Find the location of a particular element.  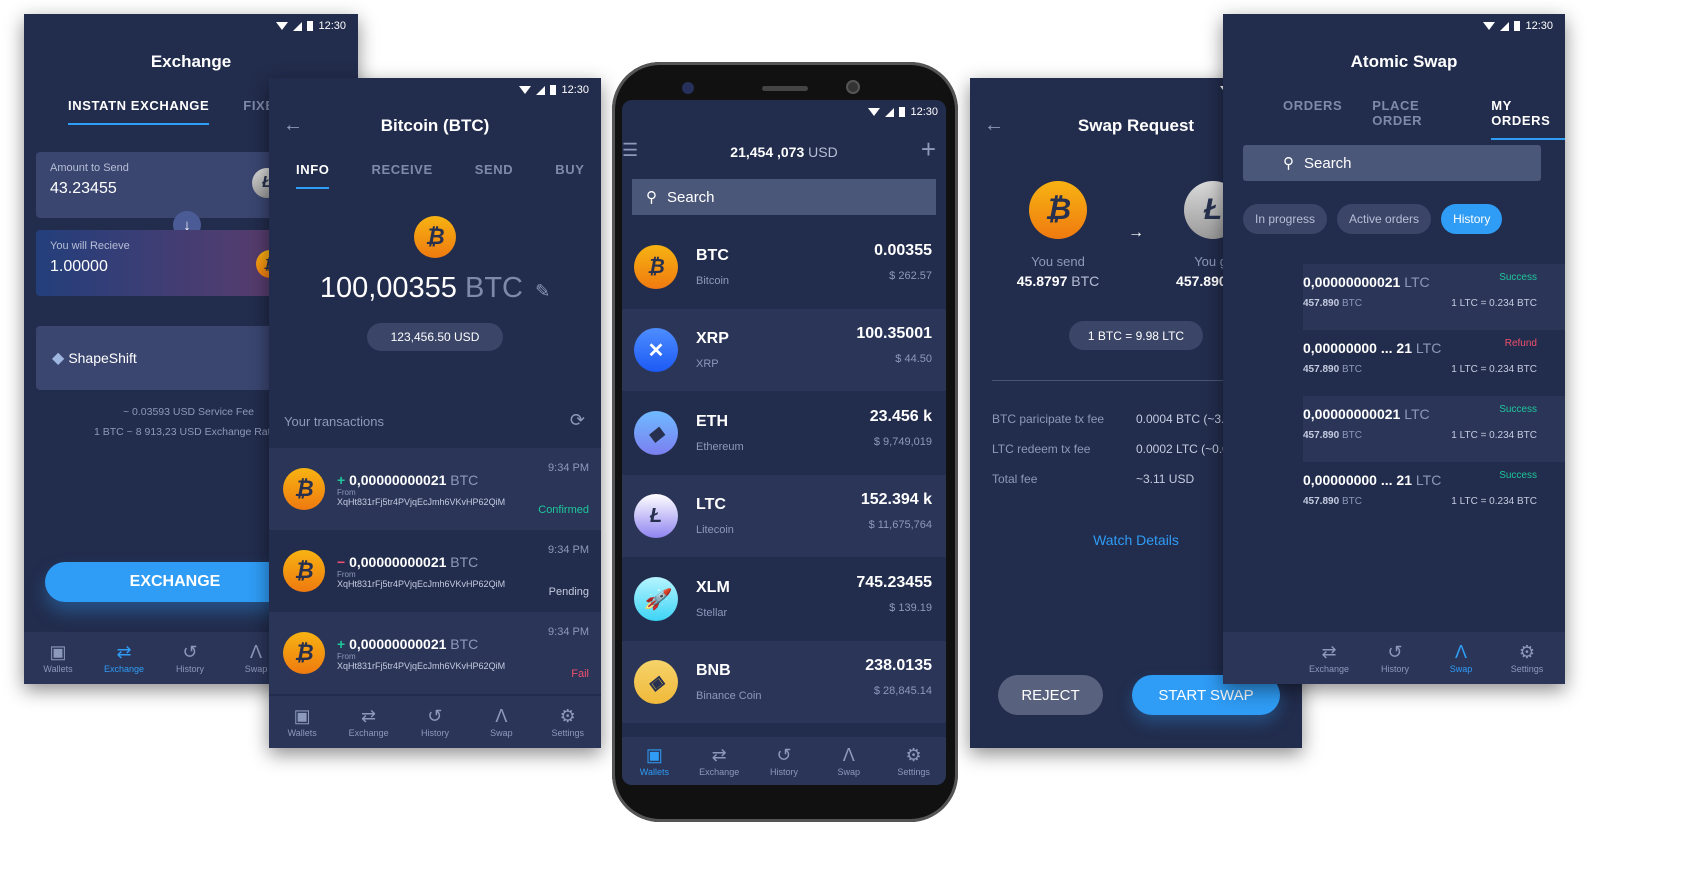

asset-row-bnb: ◈ BNB Binance Coin 238.0135 $ 28,845.14 is located at coordinates (784, 682).